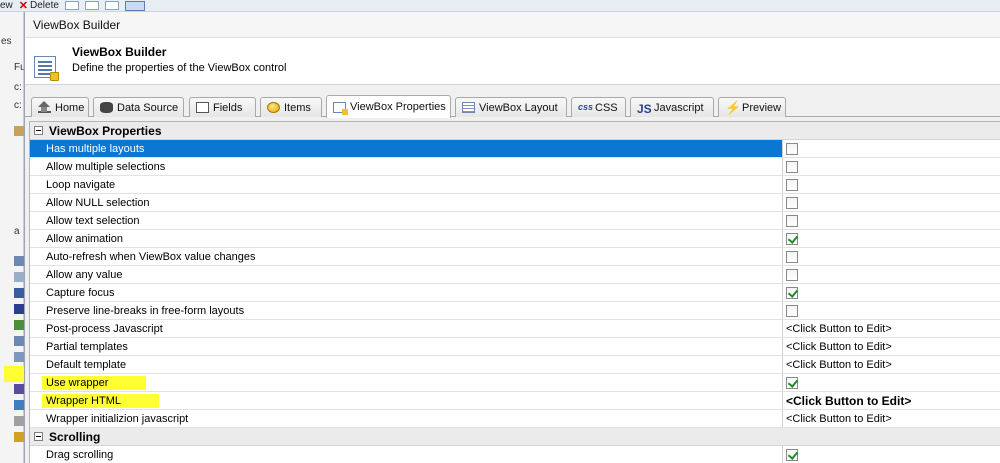 This screenshot has width=1000, height=463. I want to click on property-row-capture-focus: Capture focus, so click(515, 293).